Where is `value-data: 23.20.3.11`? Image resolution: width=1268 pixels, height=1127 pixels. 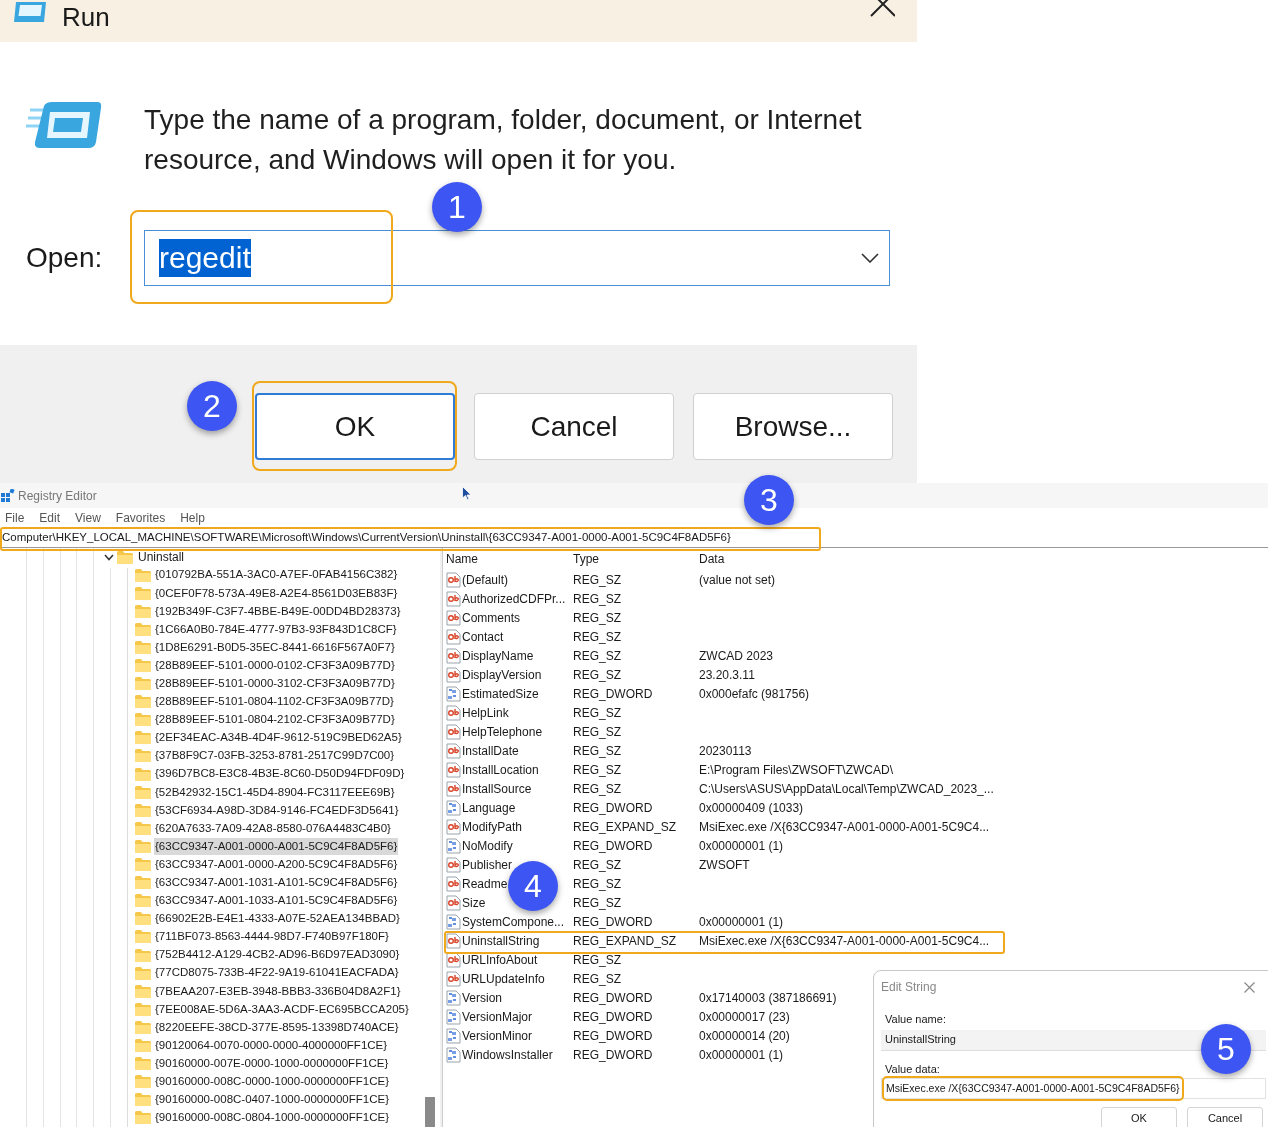 value-data: 23.20.3.11 is located at coordinates (727, 675).